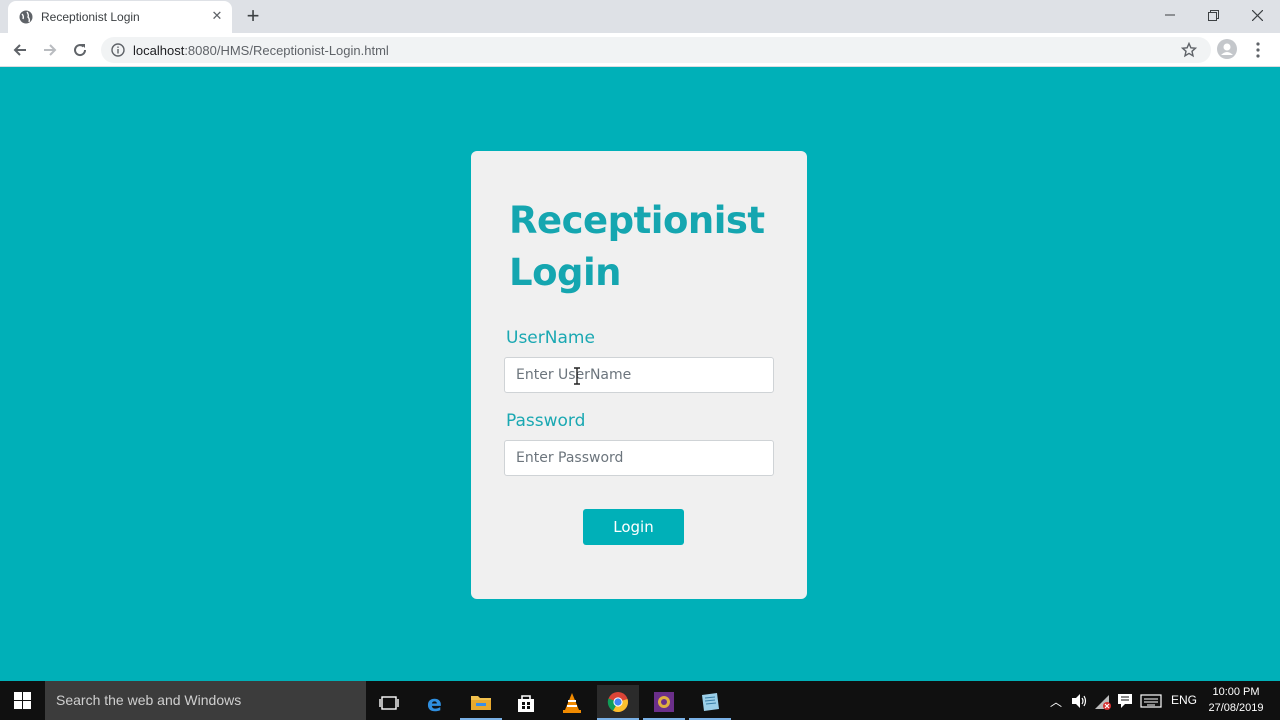 Image resolution: width=1280 pixels, height=720 pixels. What do you see at coordinates (639, 458) in the screenshot?
I see `password-input` at bounding box center [639, 458].